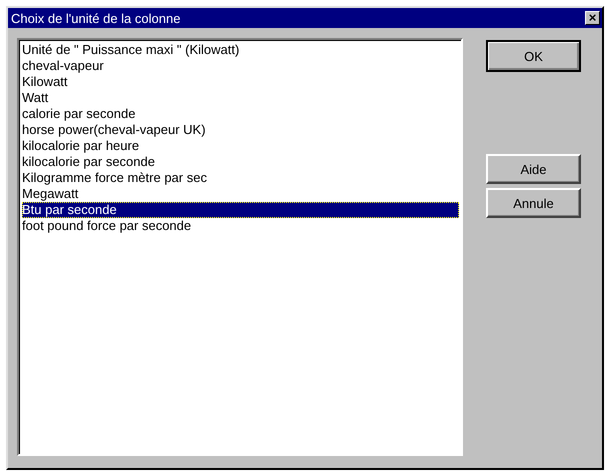  What do you see at coordinates (95, 18) in the screenshot?
I see `window-title: Choix de l'unité de la colonne` at bounding box center [95, 18].